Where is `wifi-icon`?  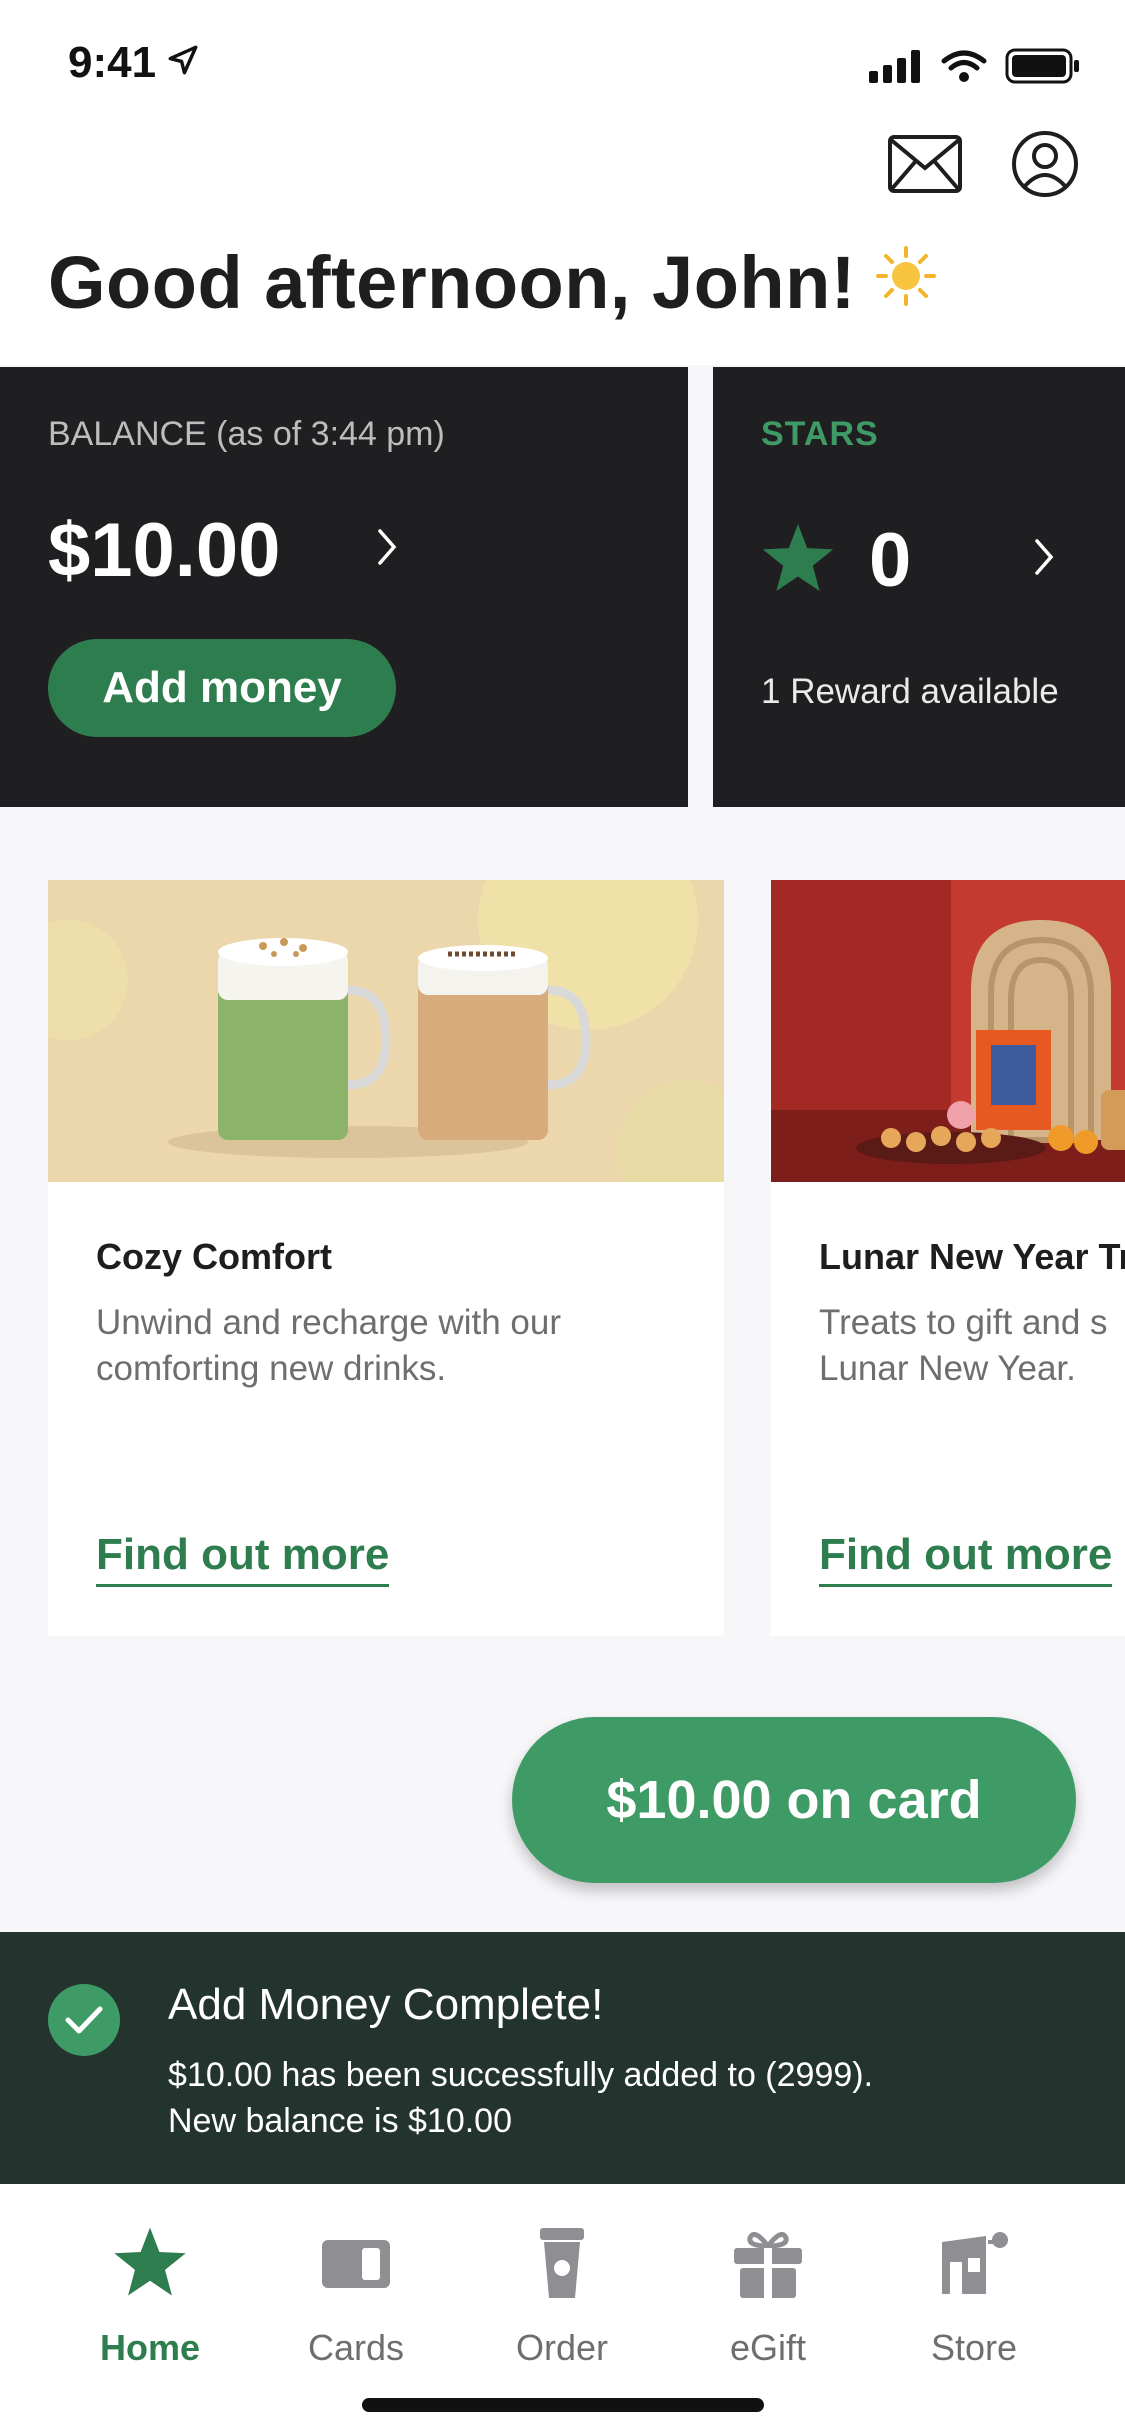 wifi-icon is located at coordinates (964, 68).